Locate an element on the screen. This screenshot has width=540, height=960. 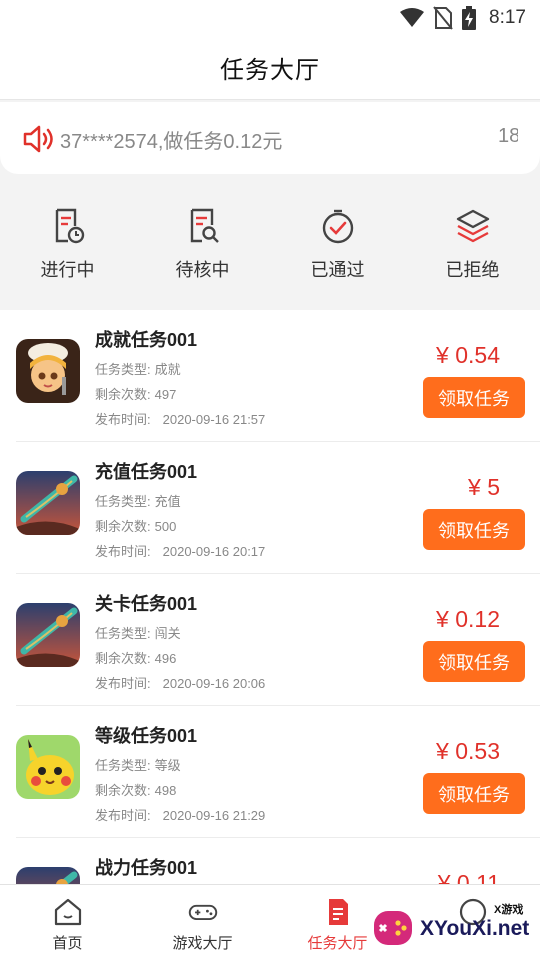
task-type-value: 等级 is located at coordinates (167, 765).